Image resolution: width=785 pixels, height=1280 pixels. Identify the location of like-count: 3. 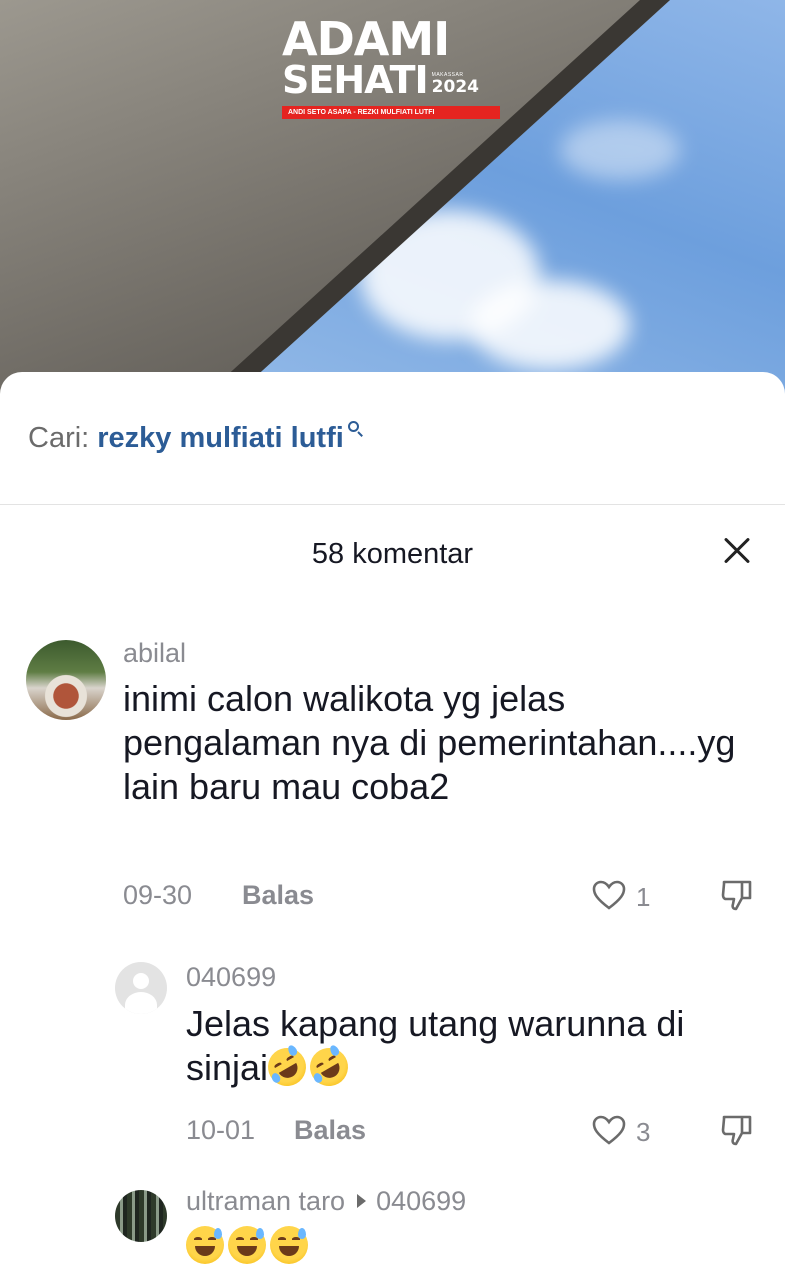
(643, 1132).